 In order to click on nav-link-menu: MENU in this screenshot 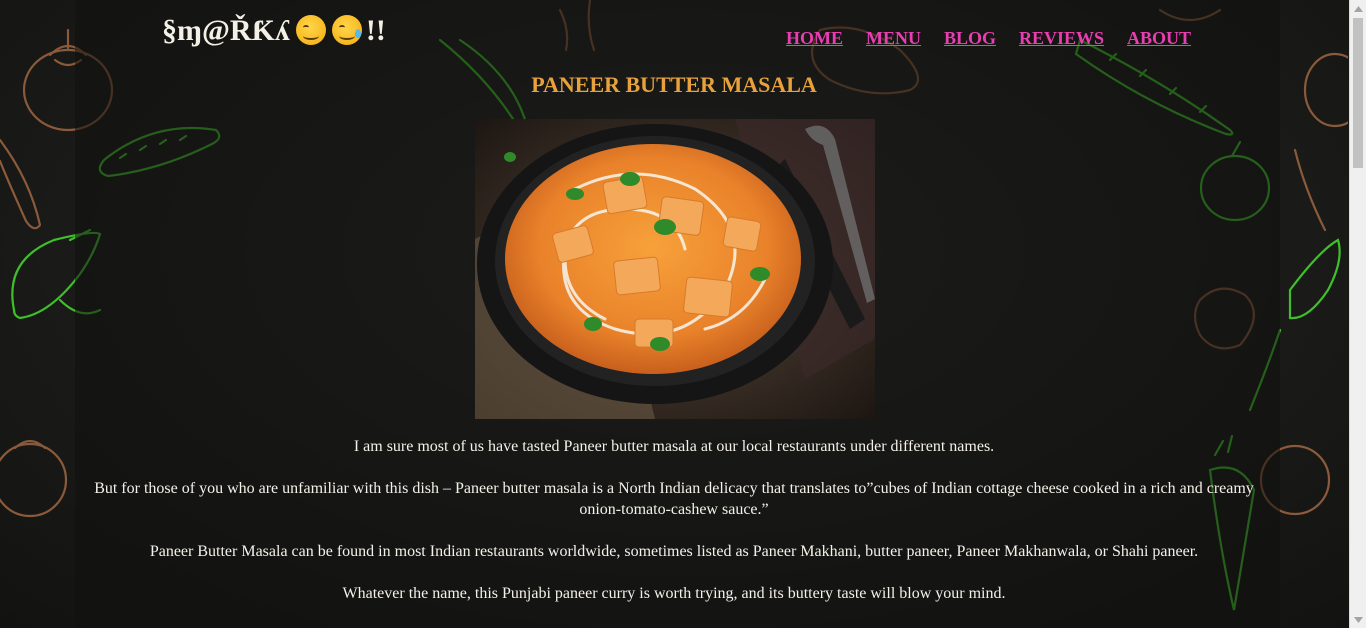, I will do `click(893, 38)`.